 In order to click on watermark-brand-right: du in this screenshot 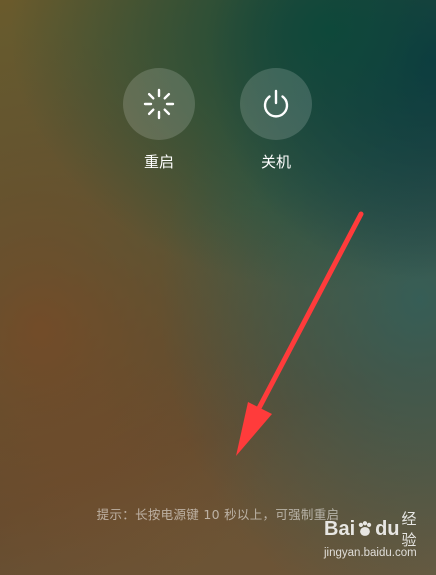, I will do `click(387, 528)`.